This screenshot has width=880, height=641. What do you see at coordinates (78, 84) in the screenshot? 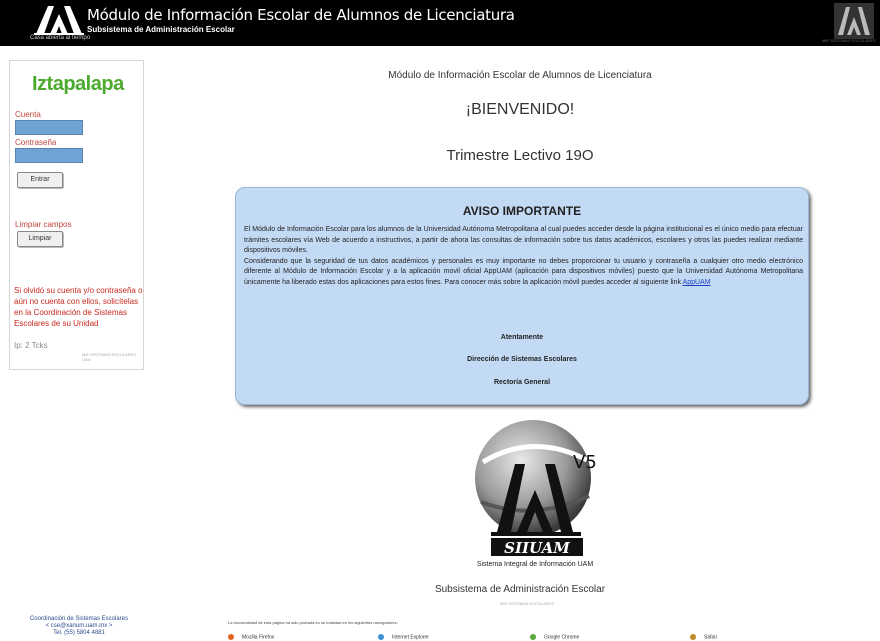
I see `campus-name: Iztapalapa` at bounding box center [78, 84].